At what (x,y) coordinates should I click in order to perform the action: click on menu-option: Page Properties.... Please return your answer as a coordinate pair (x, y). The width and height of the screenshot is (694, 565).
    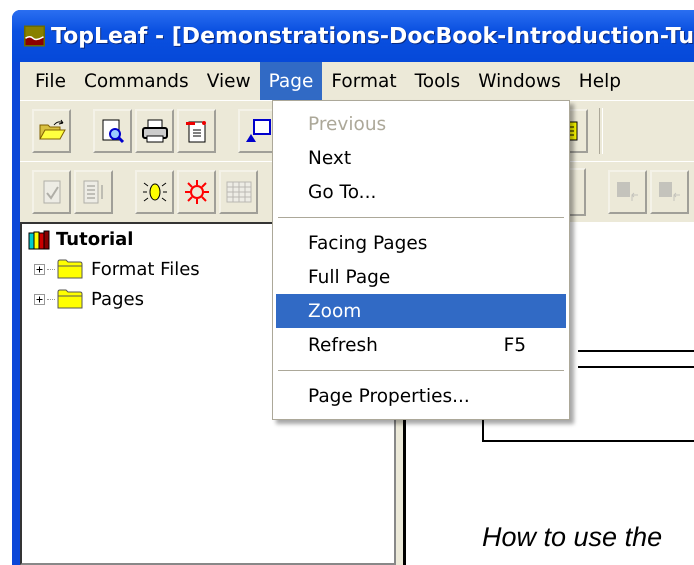
    Looking at the image, I should click on (421, 396).